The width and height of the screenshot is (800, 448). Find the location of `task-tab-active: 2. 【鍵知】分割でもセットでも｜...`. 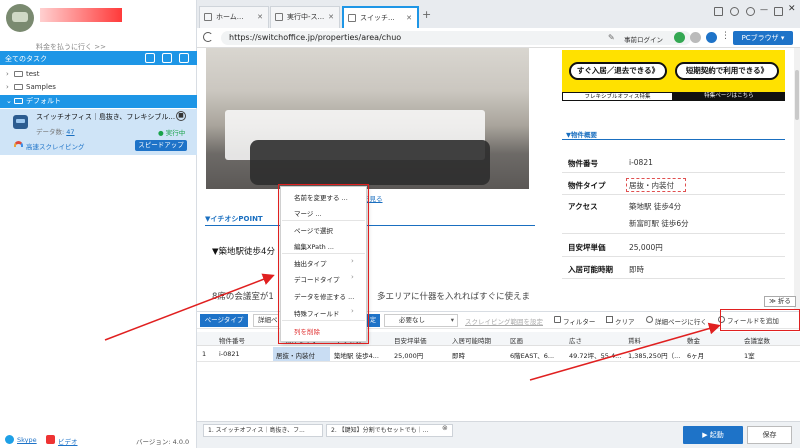

task-tab-active: 2. 【鍵知】分割でもセットでも｜... is located at coordinates (389, 430).